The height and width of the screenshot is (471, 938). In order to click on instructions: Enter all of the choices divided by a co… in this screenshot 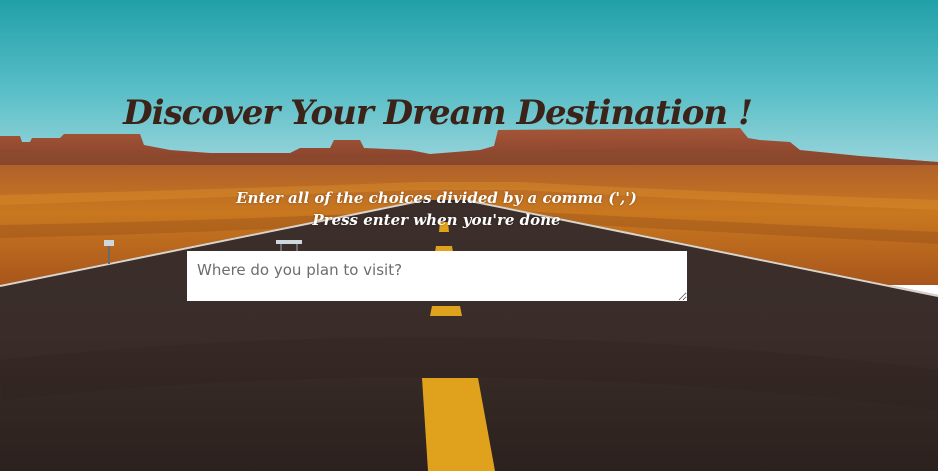, I will do `click(436, 209)`.